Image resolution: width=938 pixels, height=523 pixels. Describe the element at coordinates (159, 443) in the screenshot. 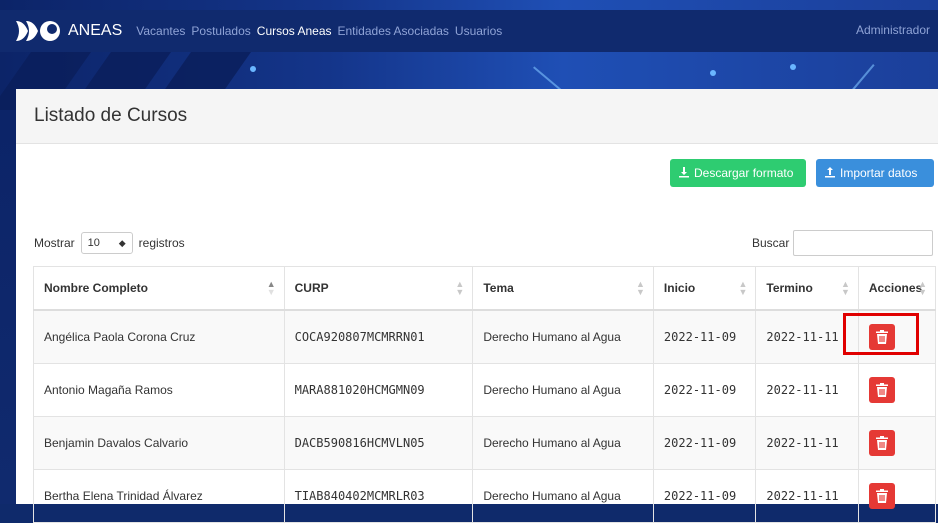

I see `cell-nombre: Benjamin Davalos Calvario` at that location.